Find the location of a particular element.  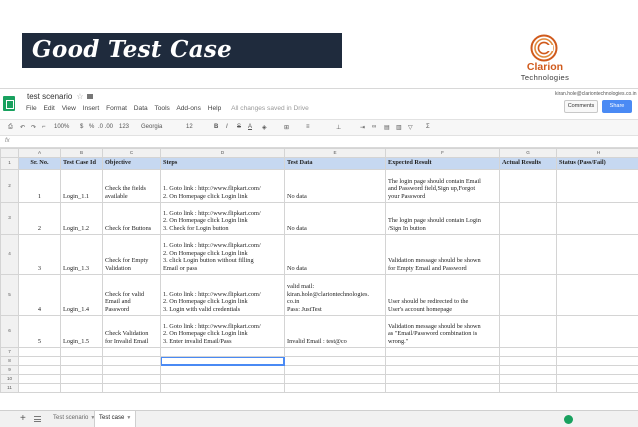

font-size-select: 12 is located at coordinates (189, 127).